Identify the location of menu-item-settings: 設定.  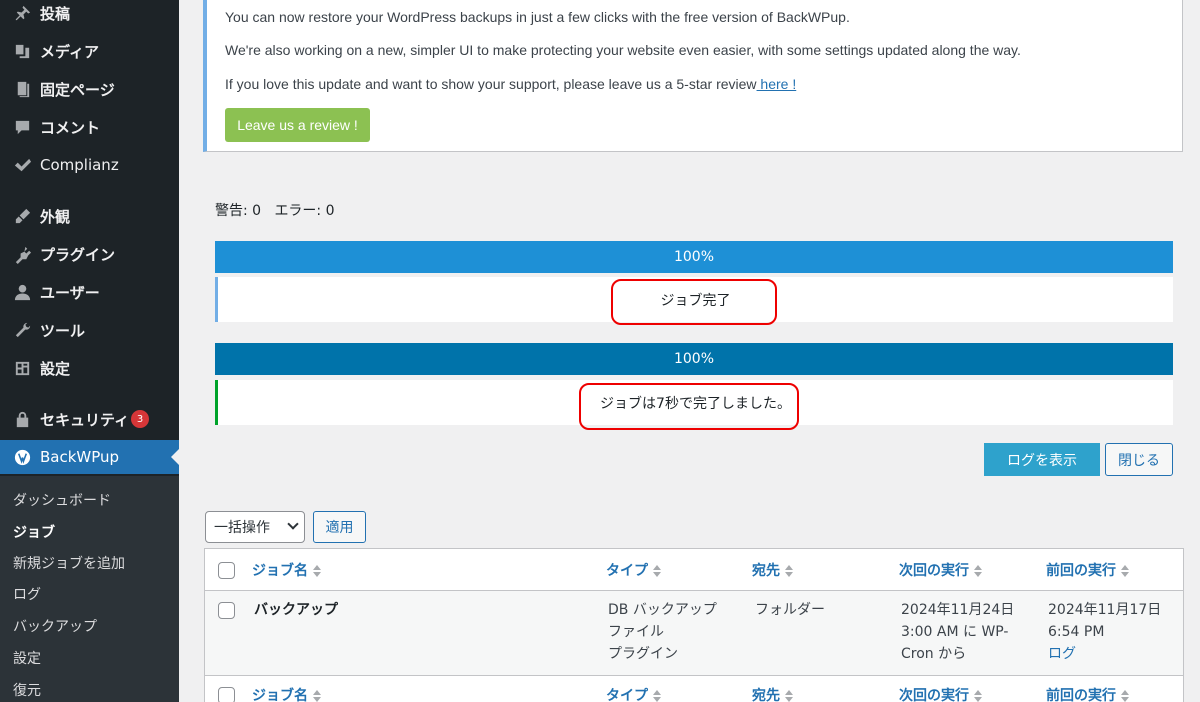
(89, 368).